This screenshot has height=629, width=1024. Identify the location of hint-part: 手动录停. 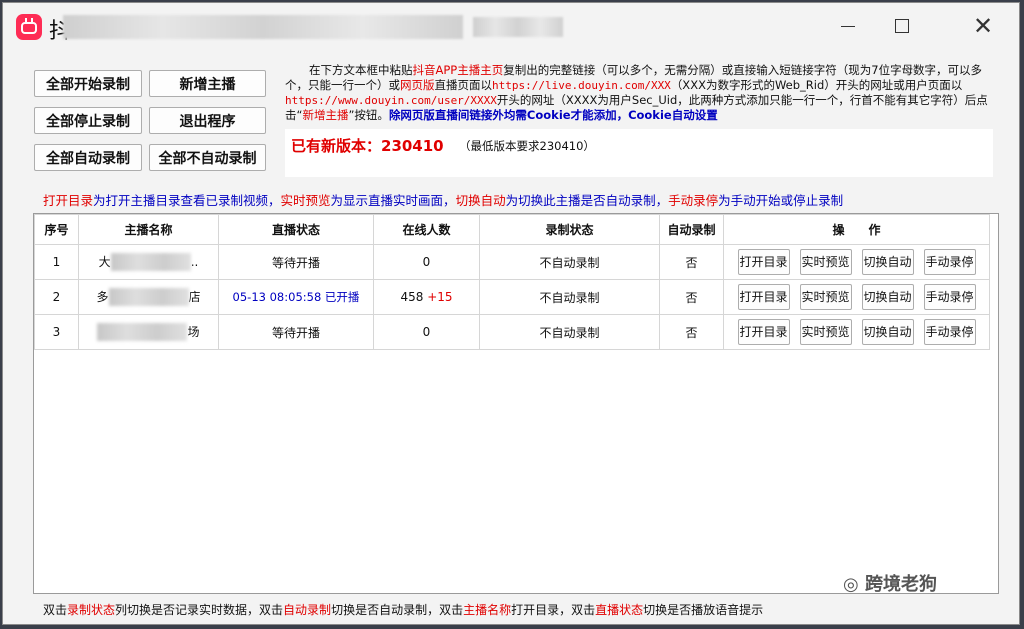
(693, 200).